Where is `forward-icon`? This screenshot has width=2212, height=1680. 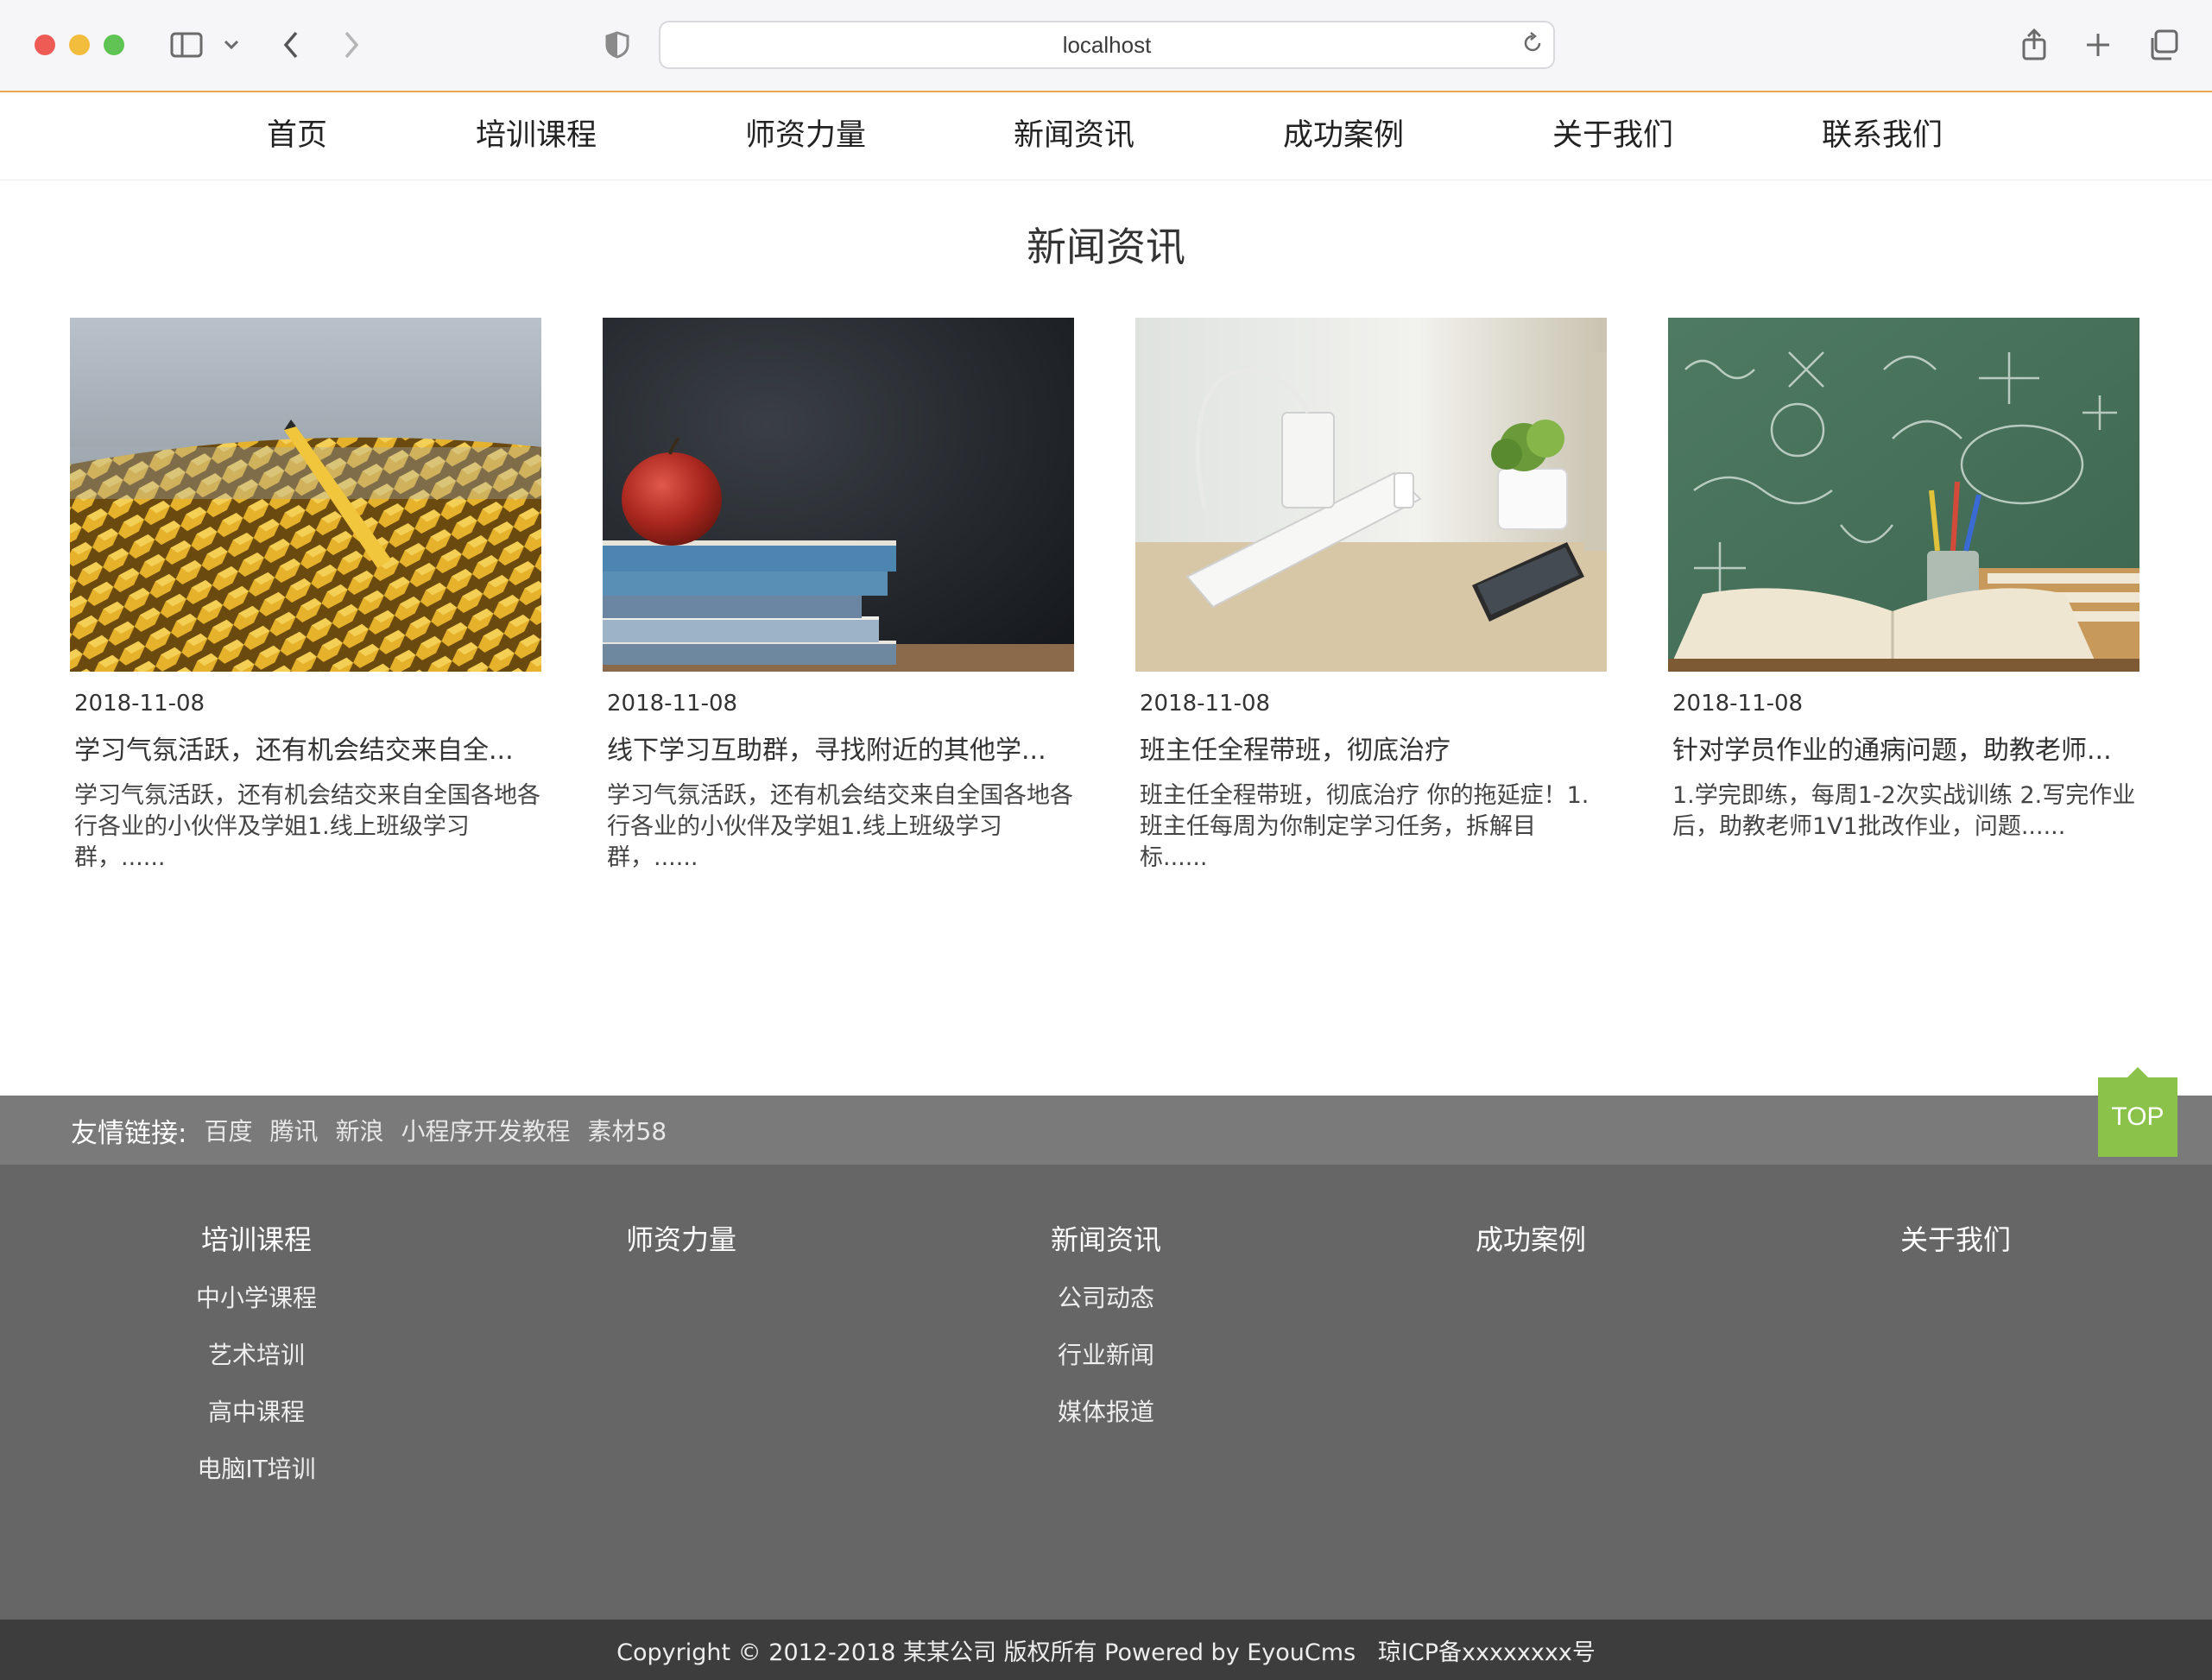
forward-icon is located at coordinates (351, 45).